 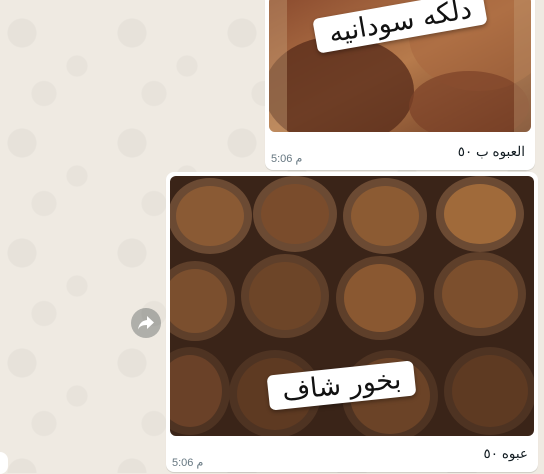 What do you see at coordinates (400, 66) in the screenshot?
I see `message-image-dilka: دلكه سودانيه` at bounding box center [400, 66].